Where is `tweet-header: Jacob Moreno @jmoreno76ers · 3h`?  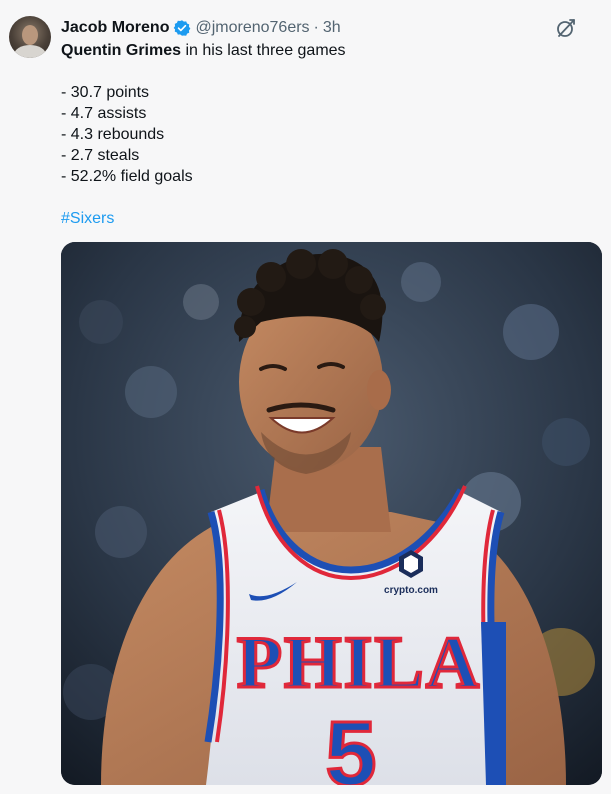
tweet-header: Jacob Moreno @jmoreno76ers · 3h is located at coordinates (201, 28).